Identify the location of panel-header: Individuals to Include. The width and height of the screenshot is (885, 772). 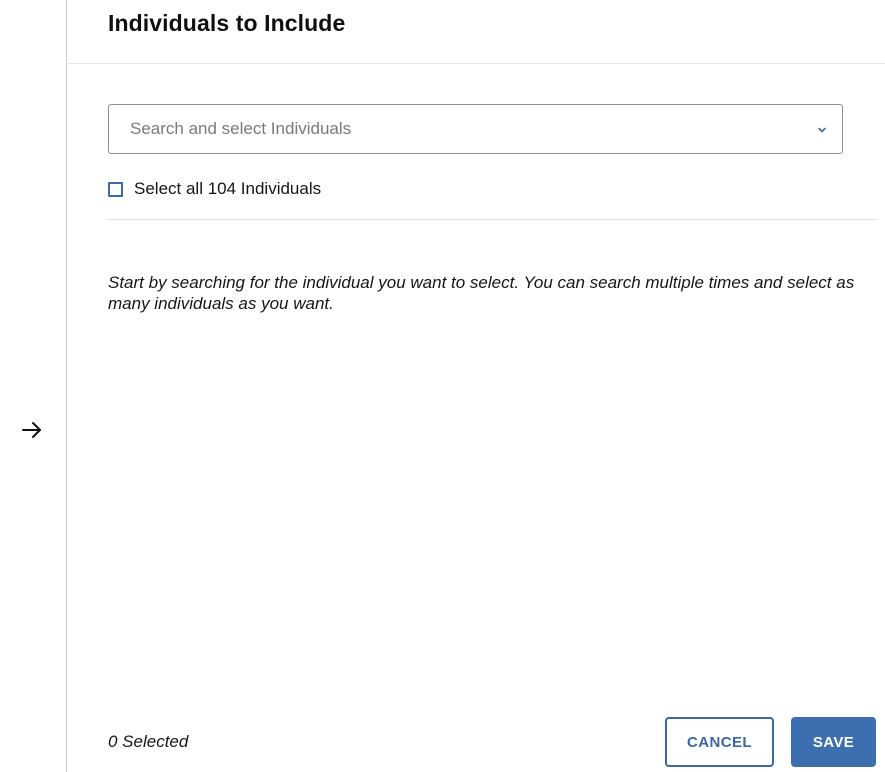
(476, 32).